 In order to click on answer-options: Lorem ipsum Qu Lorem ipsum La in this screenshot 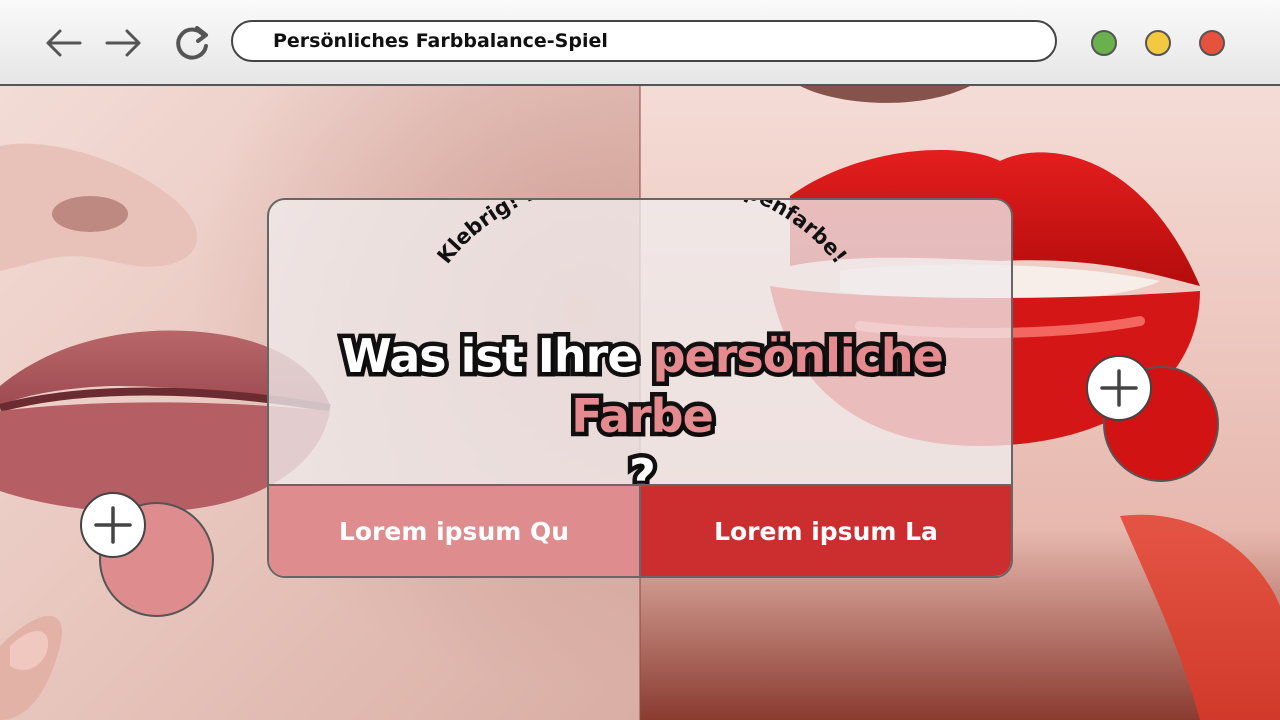, I will do `click(640, 530)`.